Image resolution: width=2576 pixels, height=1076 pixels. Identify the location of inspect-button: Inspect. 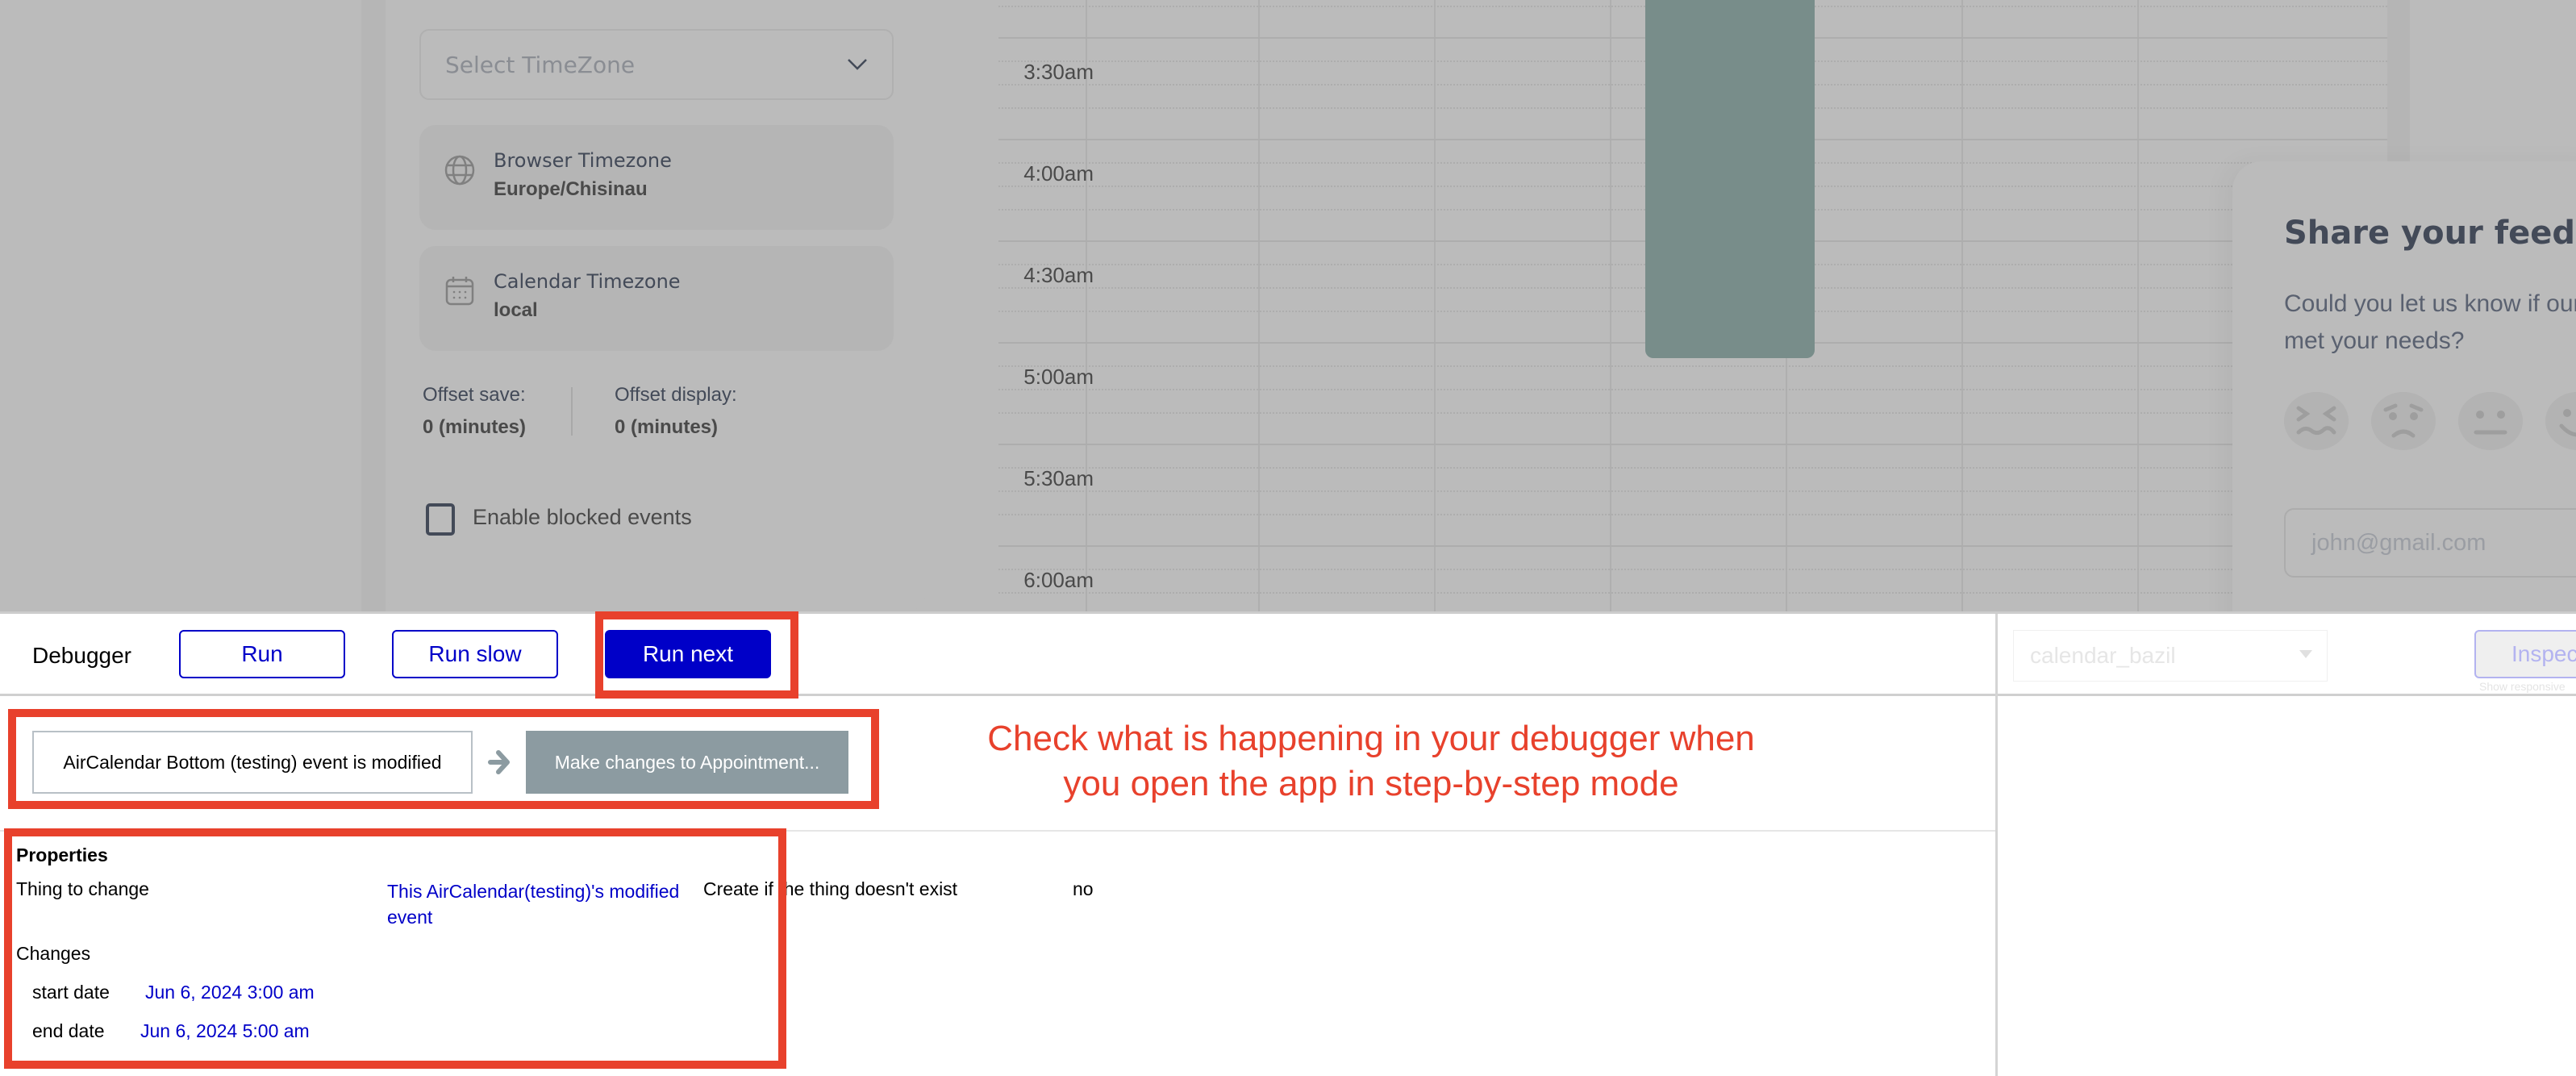
(2525, 654).